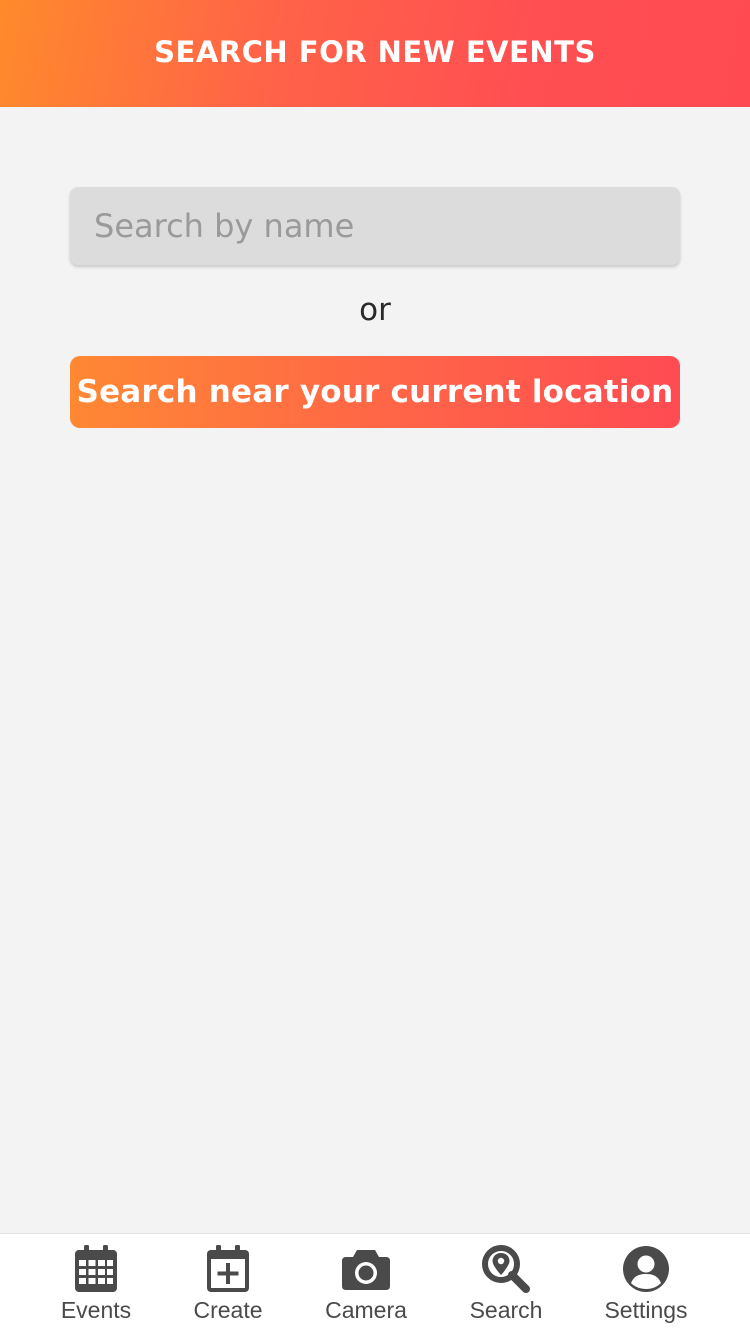 This screenshot has width=750, height=1334. Describe the element at coordinates (366, 1310) in the screenshot. I see `tab-camera-label: Camera` at that location.